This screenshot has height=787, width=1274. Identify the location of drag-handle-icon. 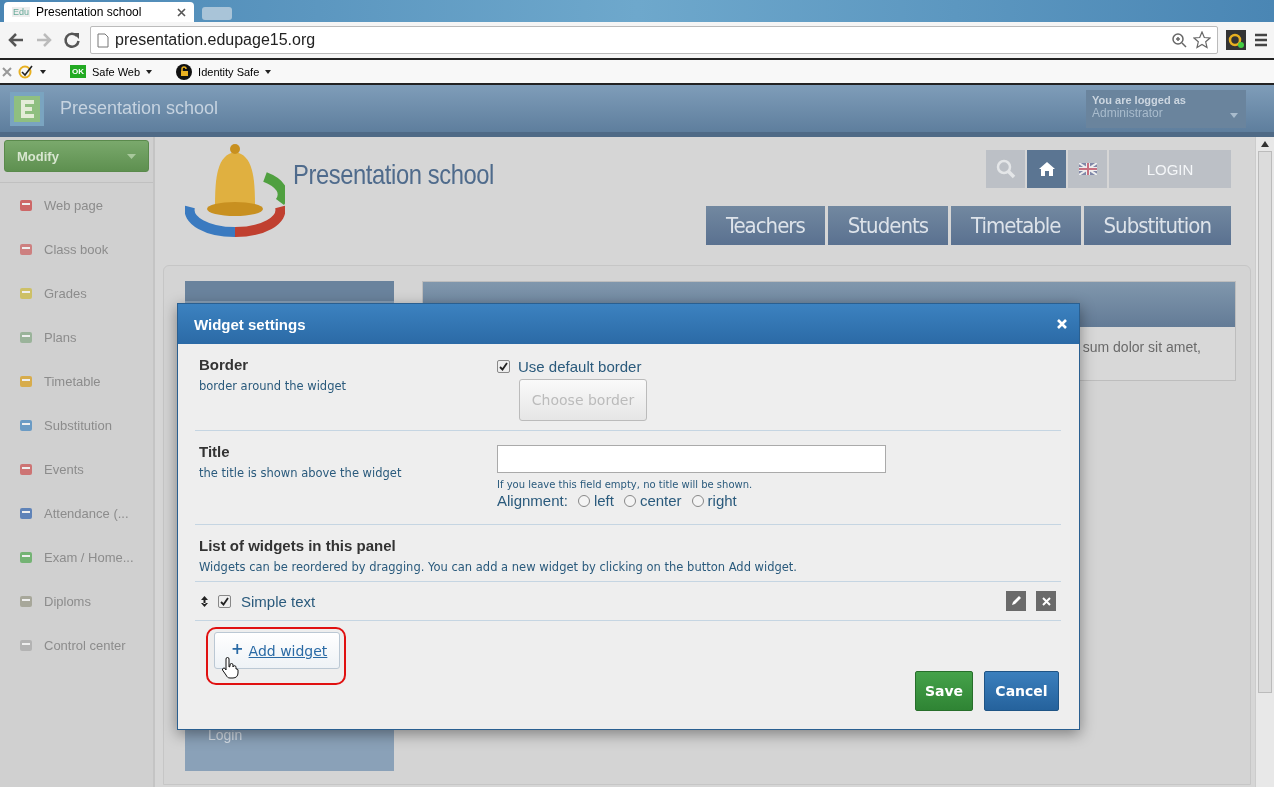
(204, 601).